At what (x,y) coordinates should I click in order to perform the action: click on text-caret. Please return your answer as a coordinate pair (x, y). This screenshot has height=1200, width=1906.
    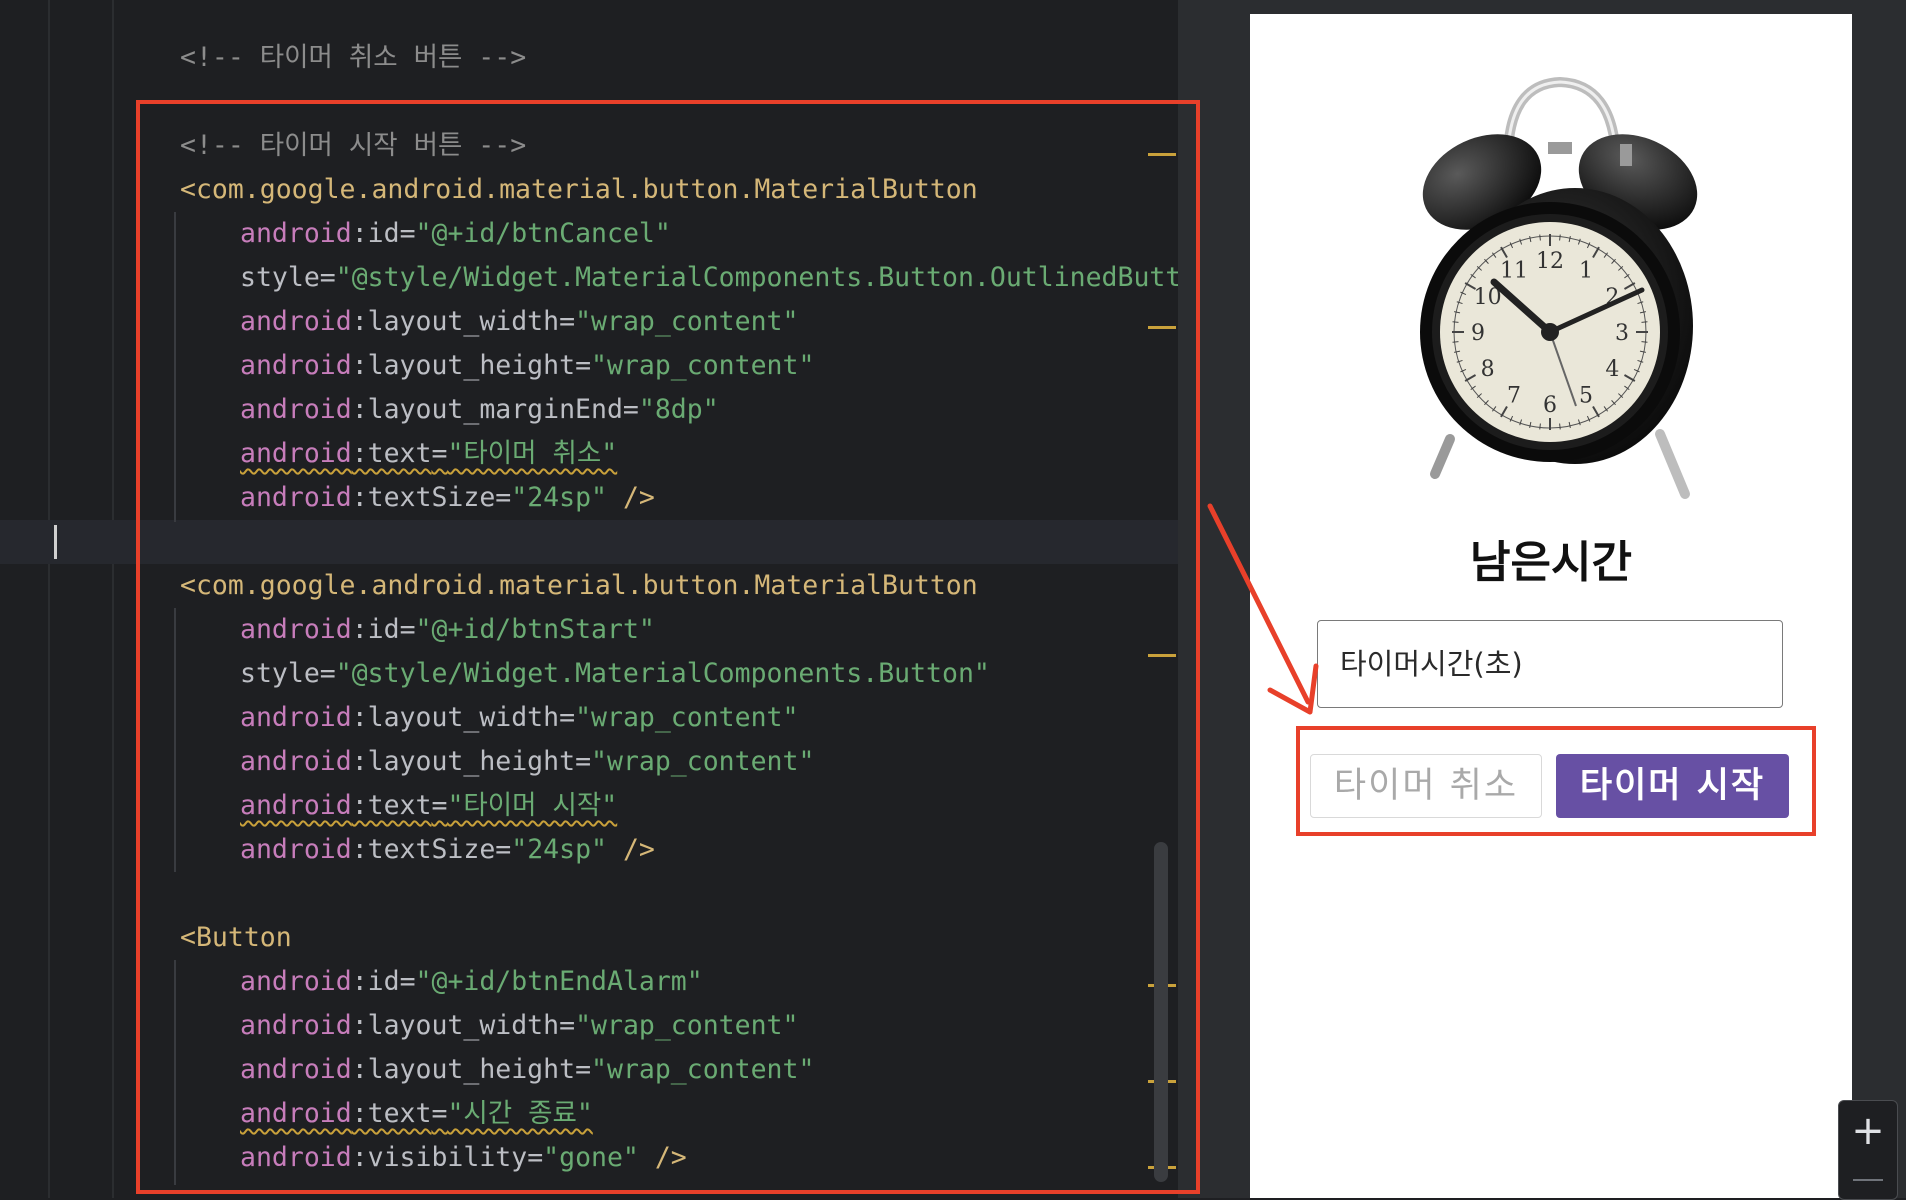
    Looking at the image, I should click on (55, 542).